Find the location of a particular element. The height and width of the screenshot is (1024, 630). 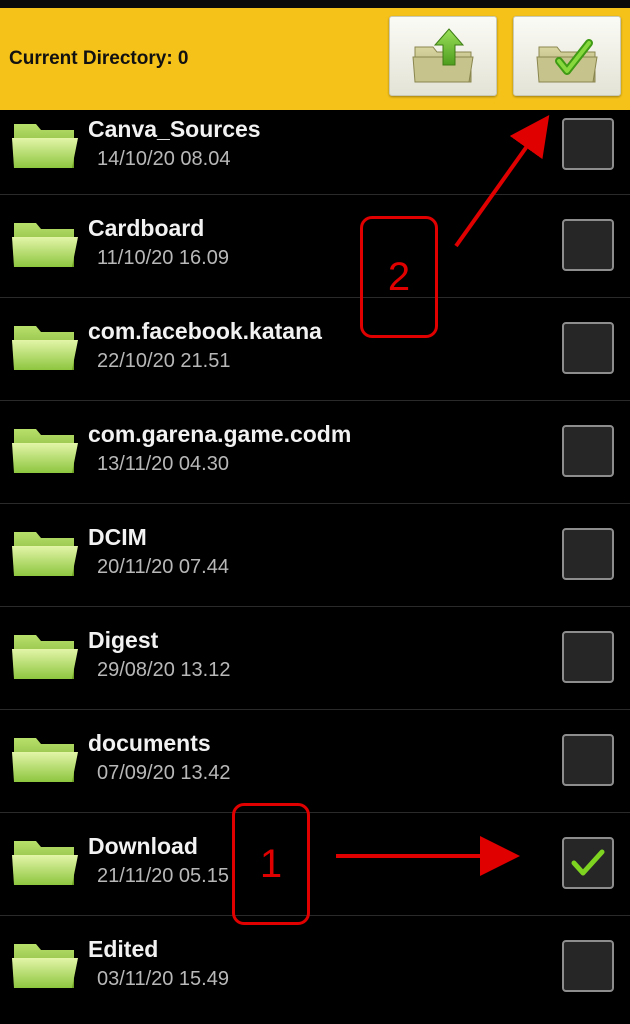

folder-up-icon is located at coordinates (443, 55).